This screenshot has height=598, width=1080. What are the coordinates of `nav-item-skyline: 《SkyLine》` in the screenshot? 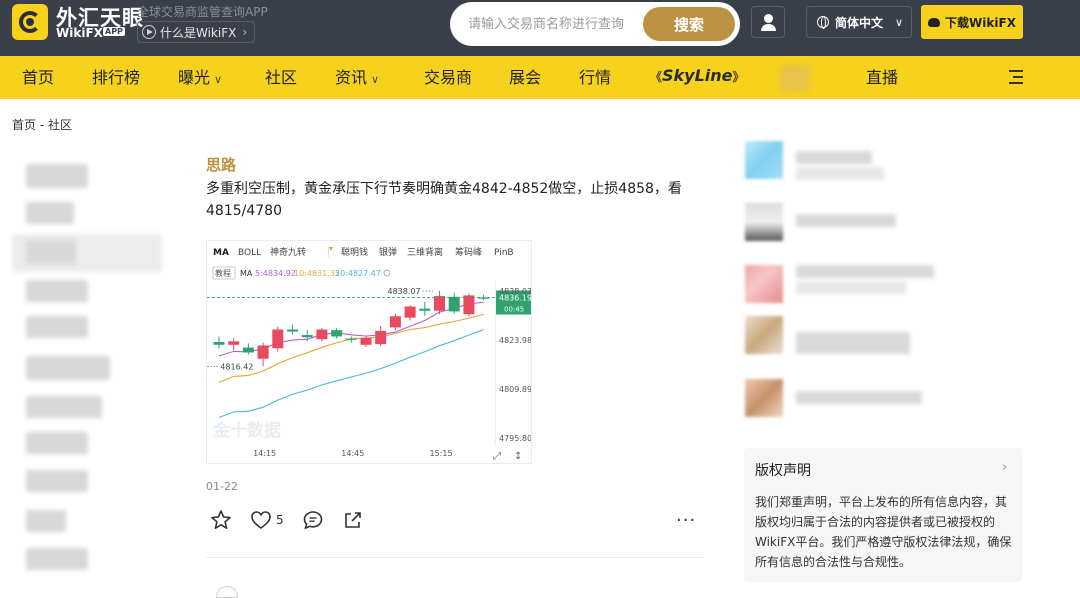 It's located at (697, 75).